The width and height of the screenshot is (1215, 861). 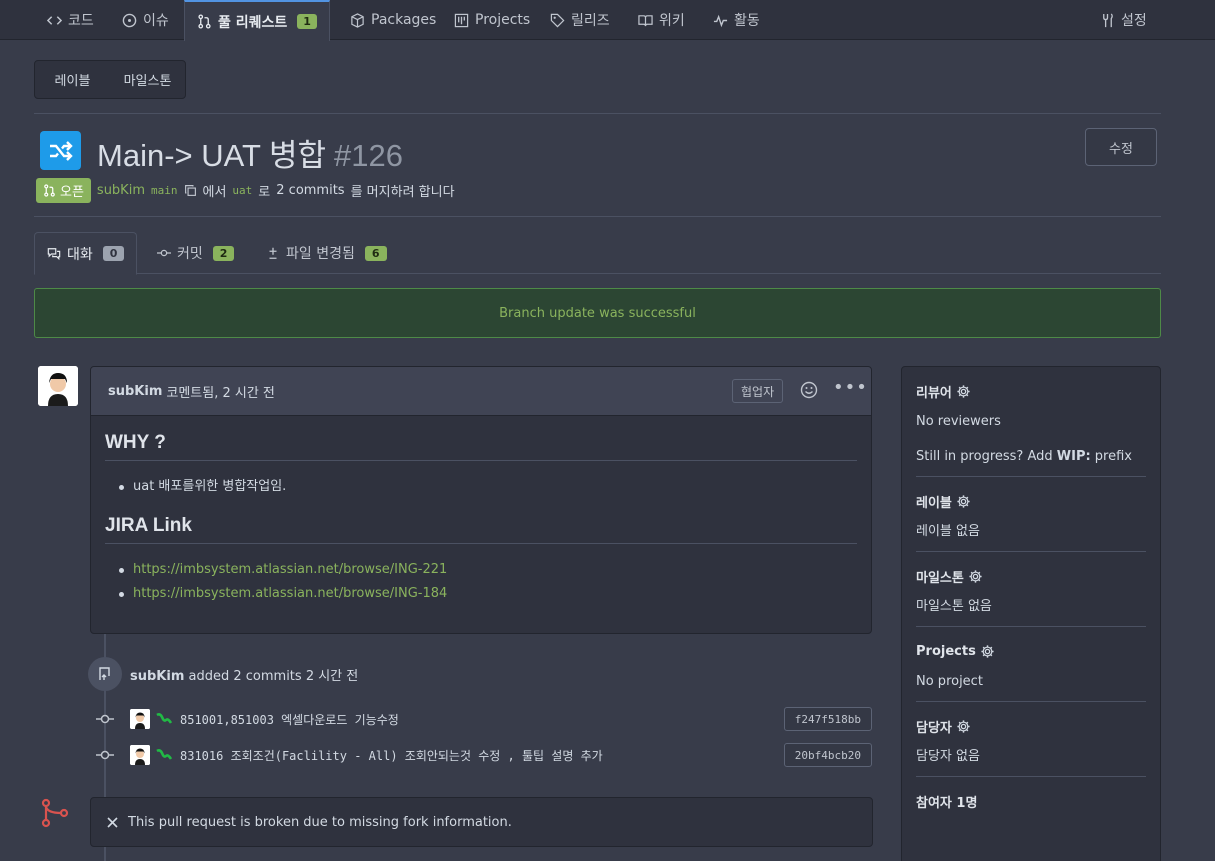 I want to click on issue-icon, so click(x=129, y=20).